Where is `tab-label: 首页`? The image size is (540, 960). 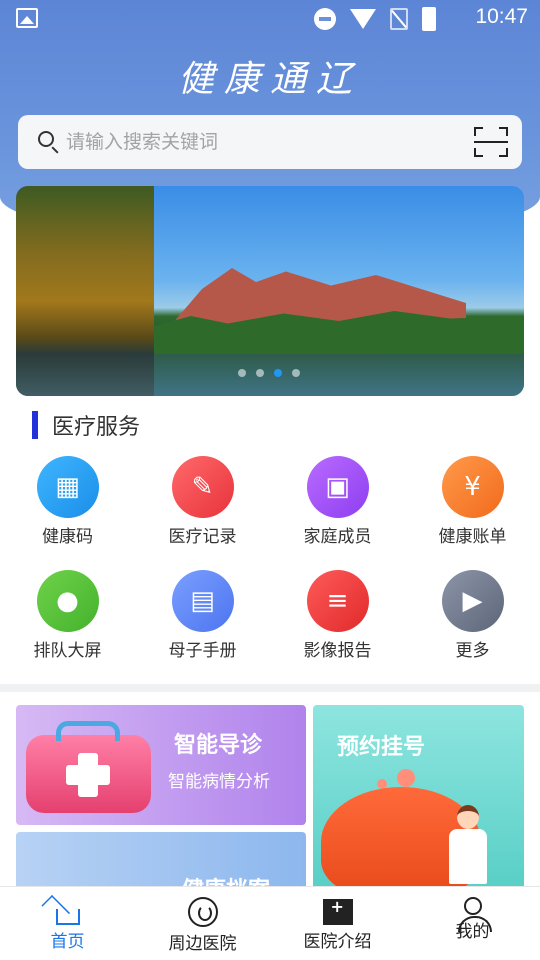 tab-label: 首页 is located at coordinates (67, 942).